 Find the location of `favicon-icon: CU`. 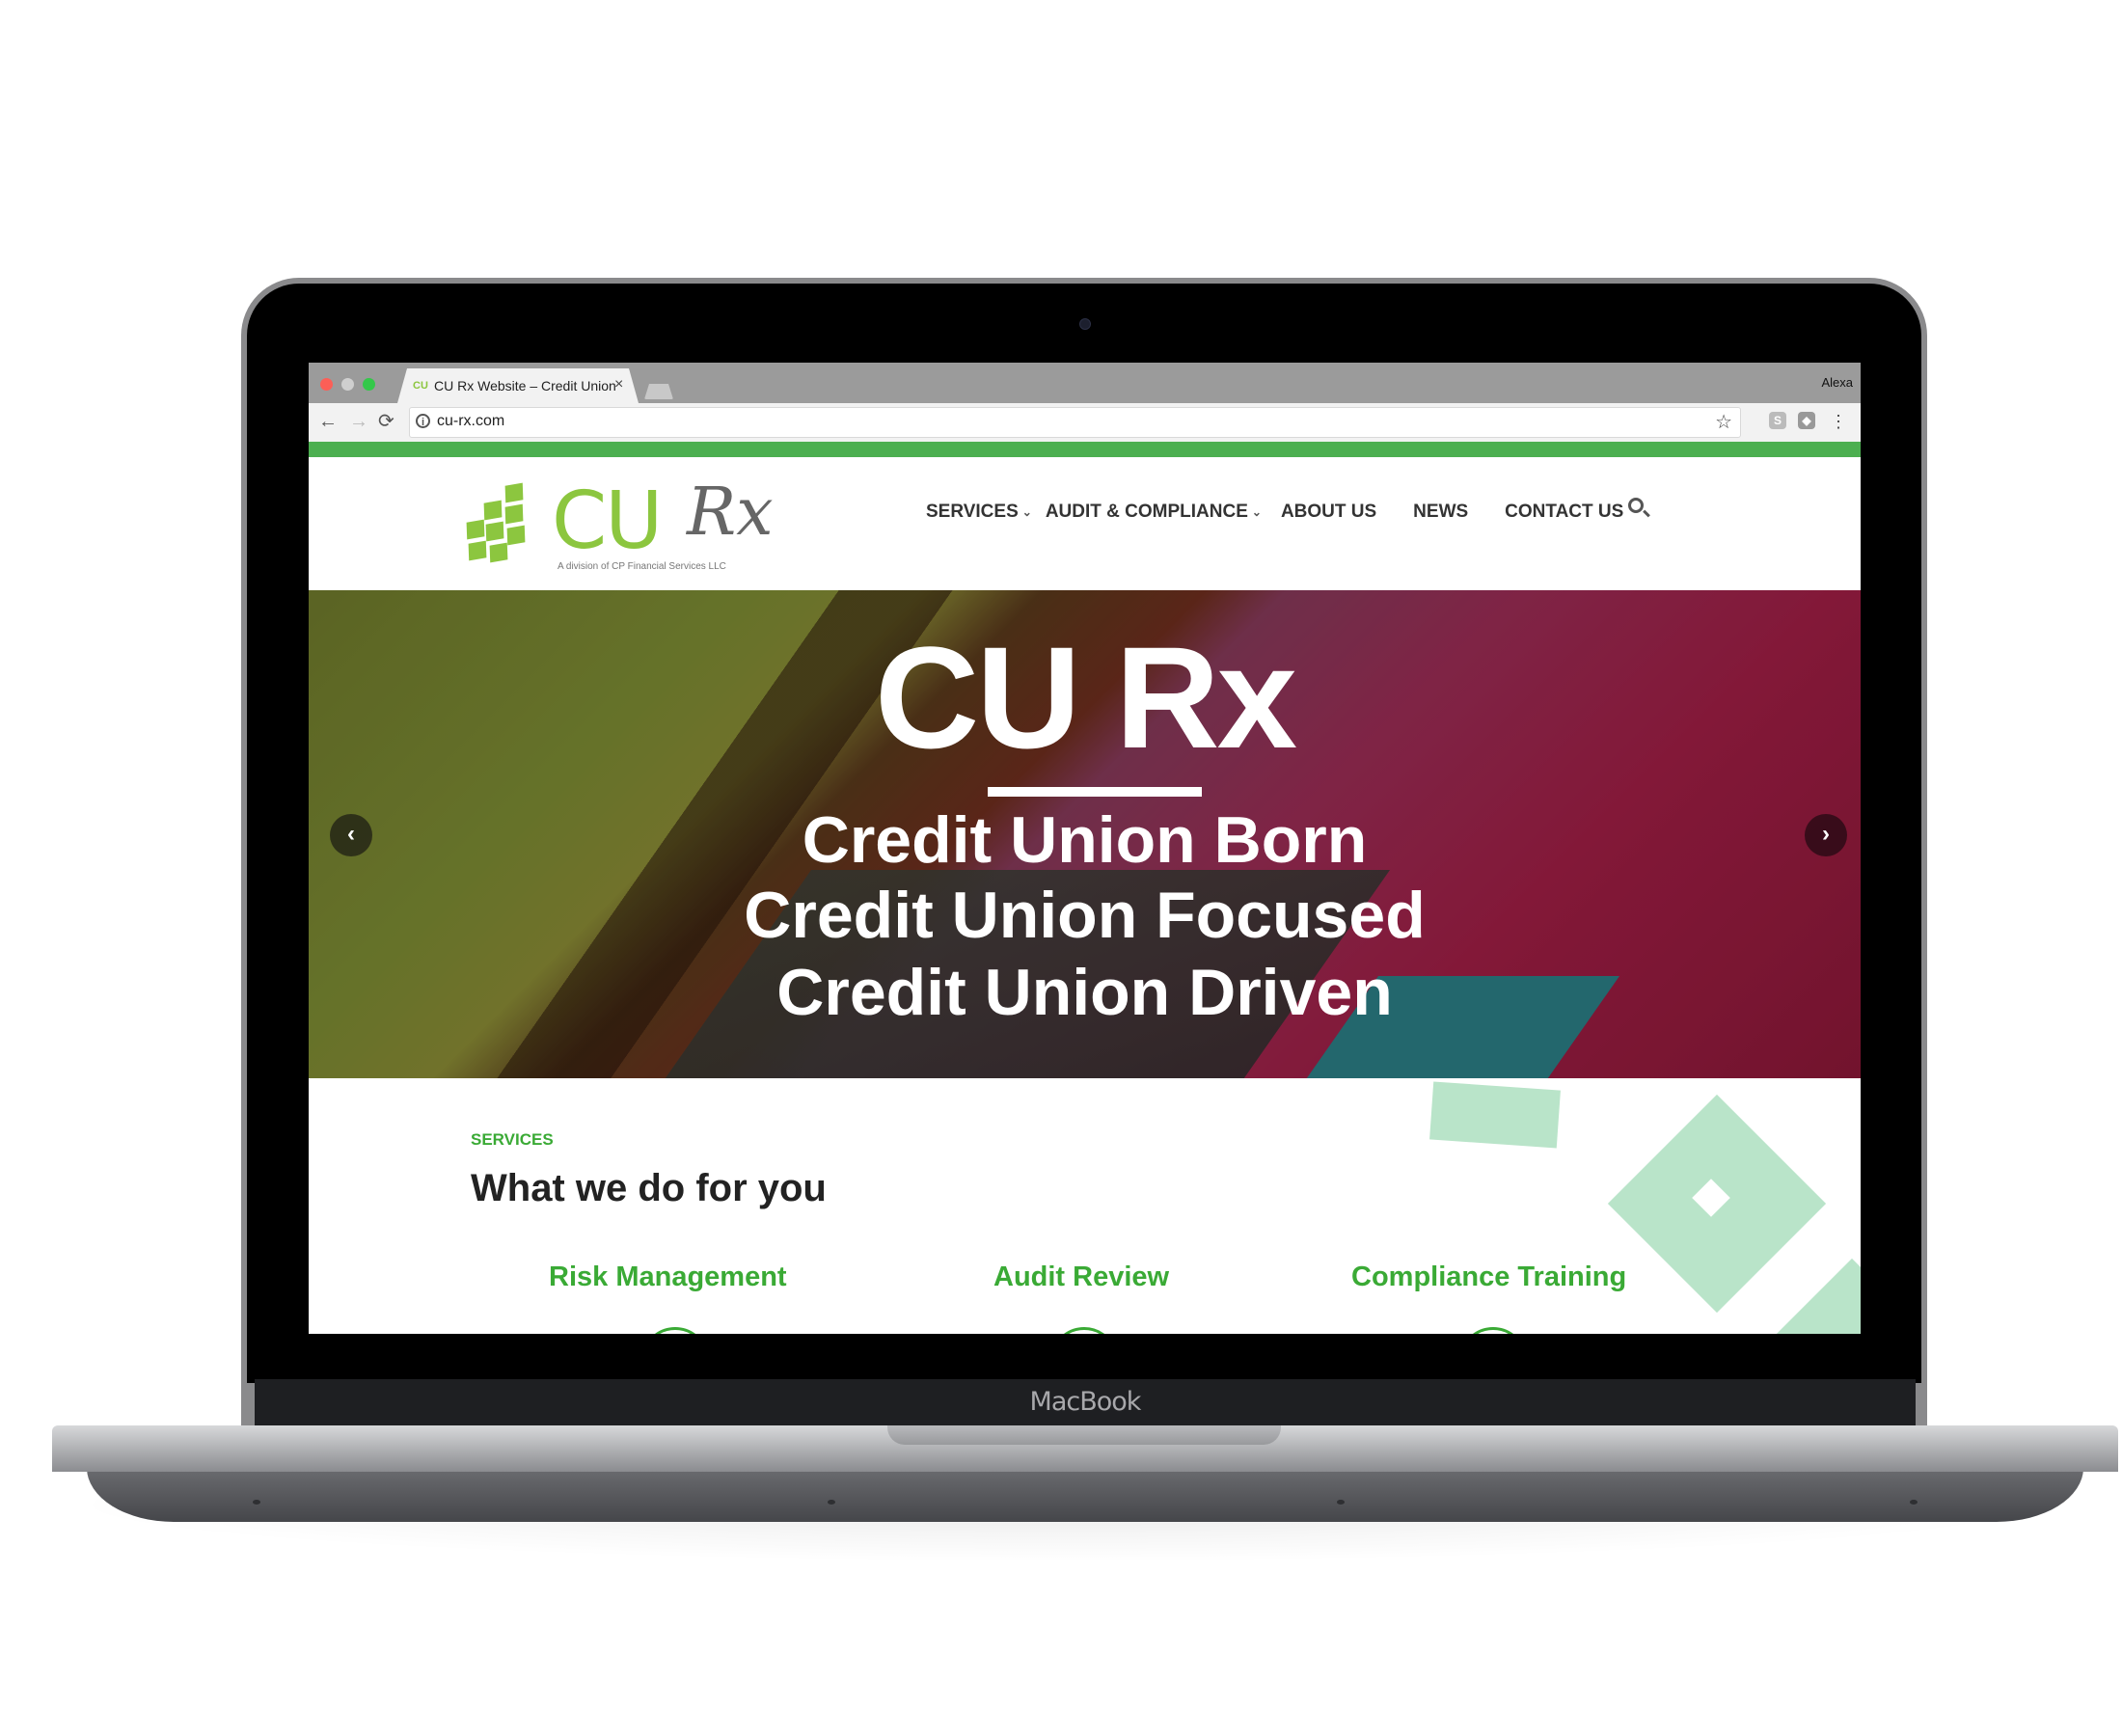

favicon-icon: CU is located at coordinates (421, 386).